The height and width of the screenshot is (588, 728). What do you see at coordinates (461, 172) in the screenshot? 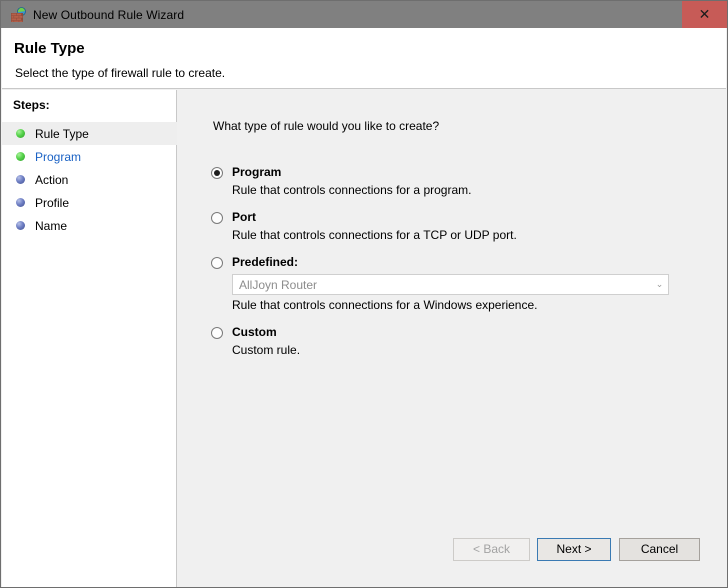
I see `radio-row-program: Program` at bounding box center [461, 172].